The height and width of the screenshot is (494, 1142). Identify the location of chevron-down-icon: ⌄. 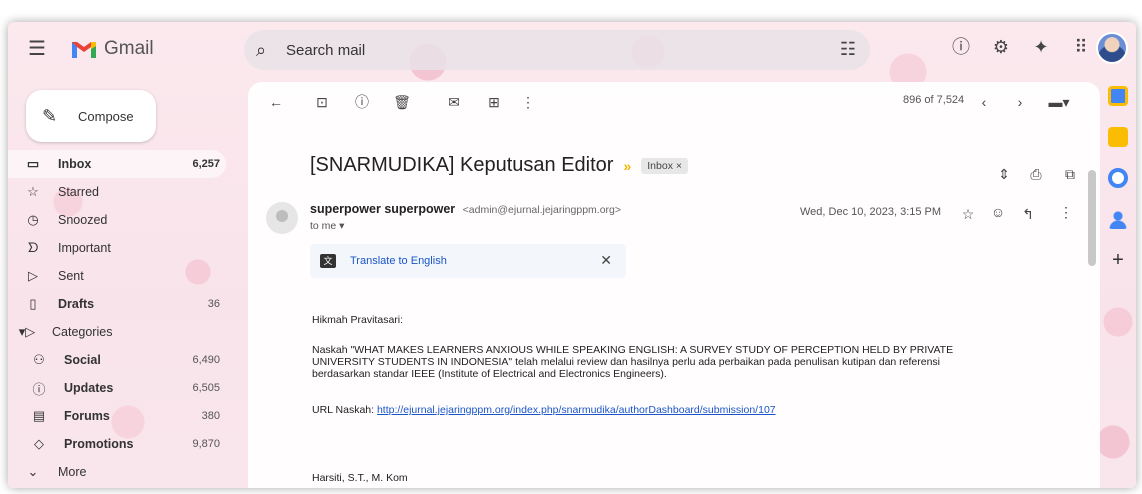
(33, 471).